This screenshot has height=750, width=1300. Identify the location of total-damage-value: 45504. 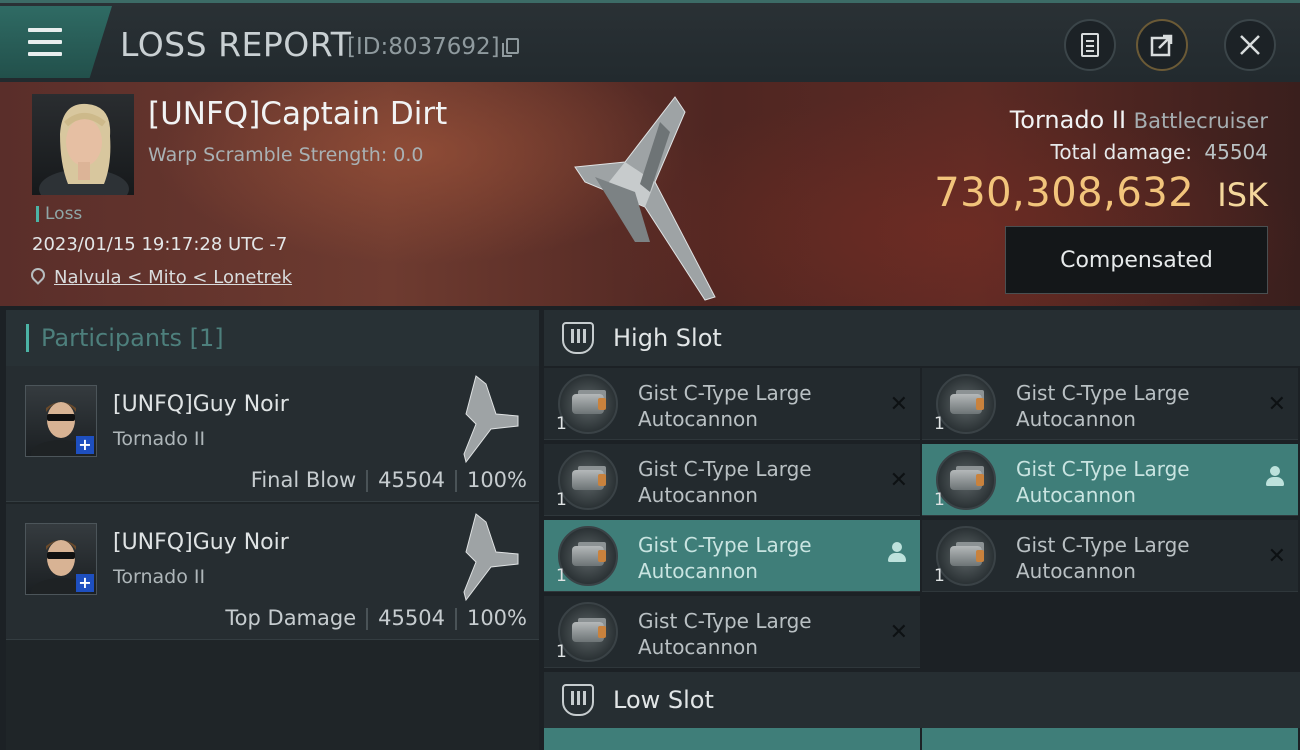
(1236, 152).